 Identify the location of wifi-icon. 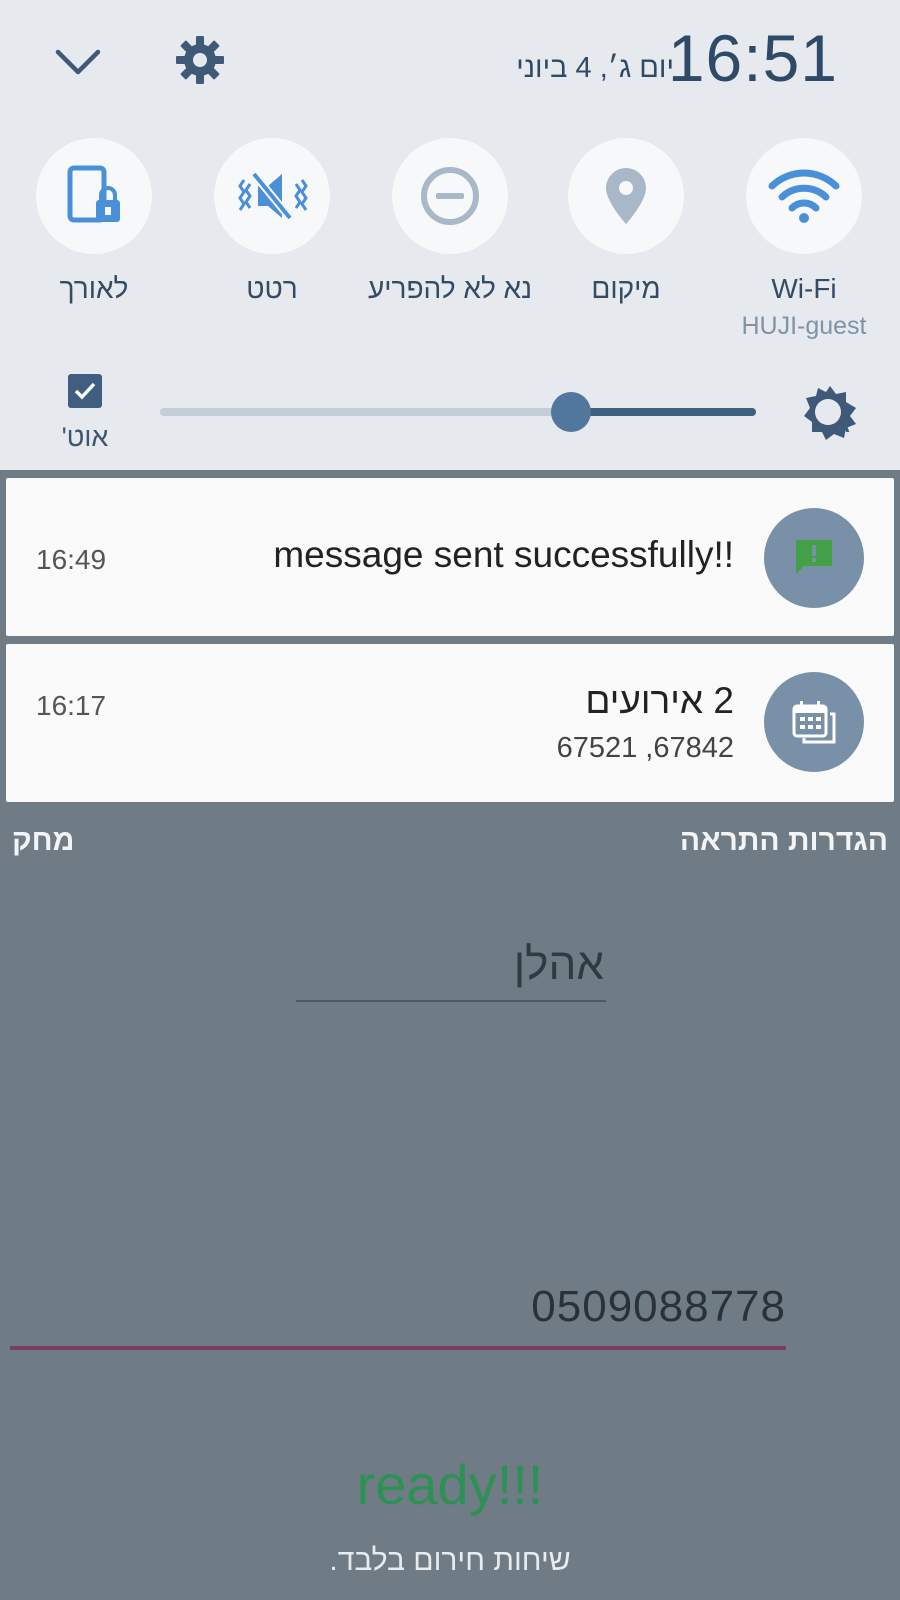
(804, 196).